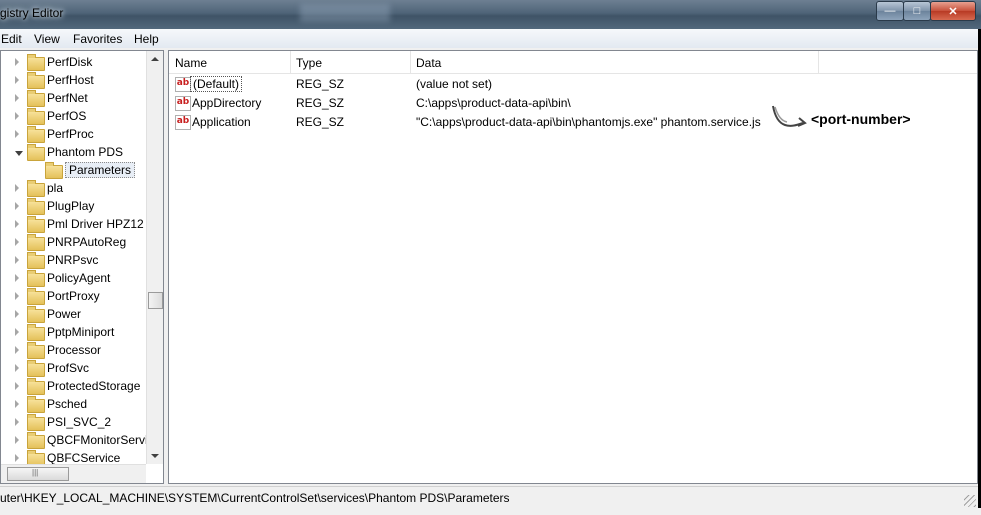 This screenshot has width=981, height=515. What do you see at coordinates (75, 189) in the screenshot?
I see `tree-item: pla` at bounding box center [75, 189].